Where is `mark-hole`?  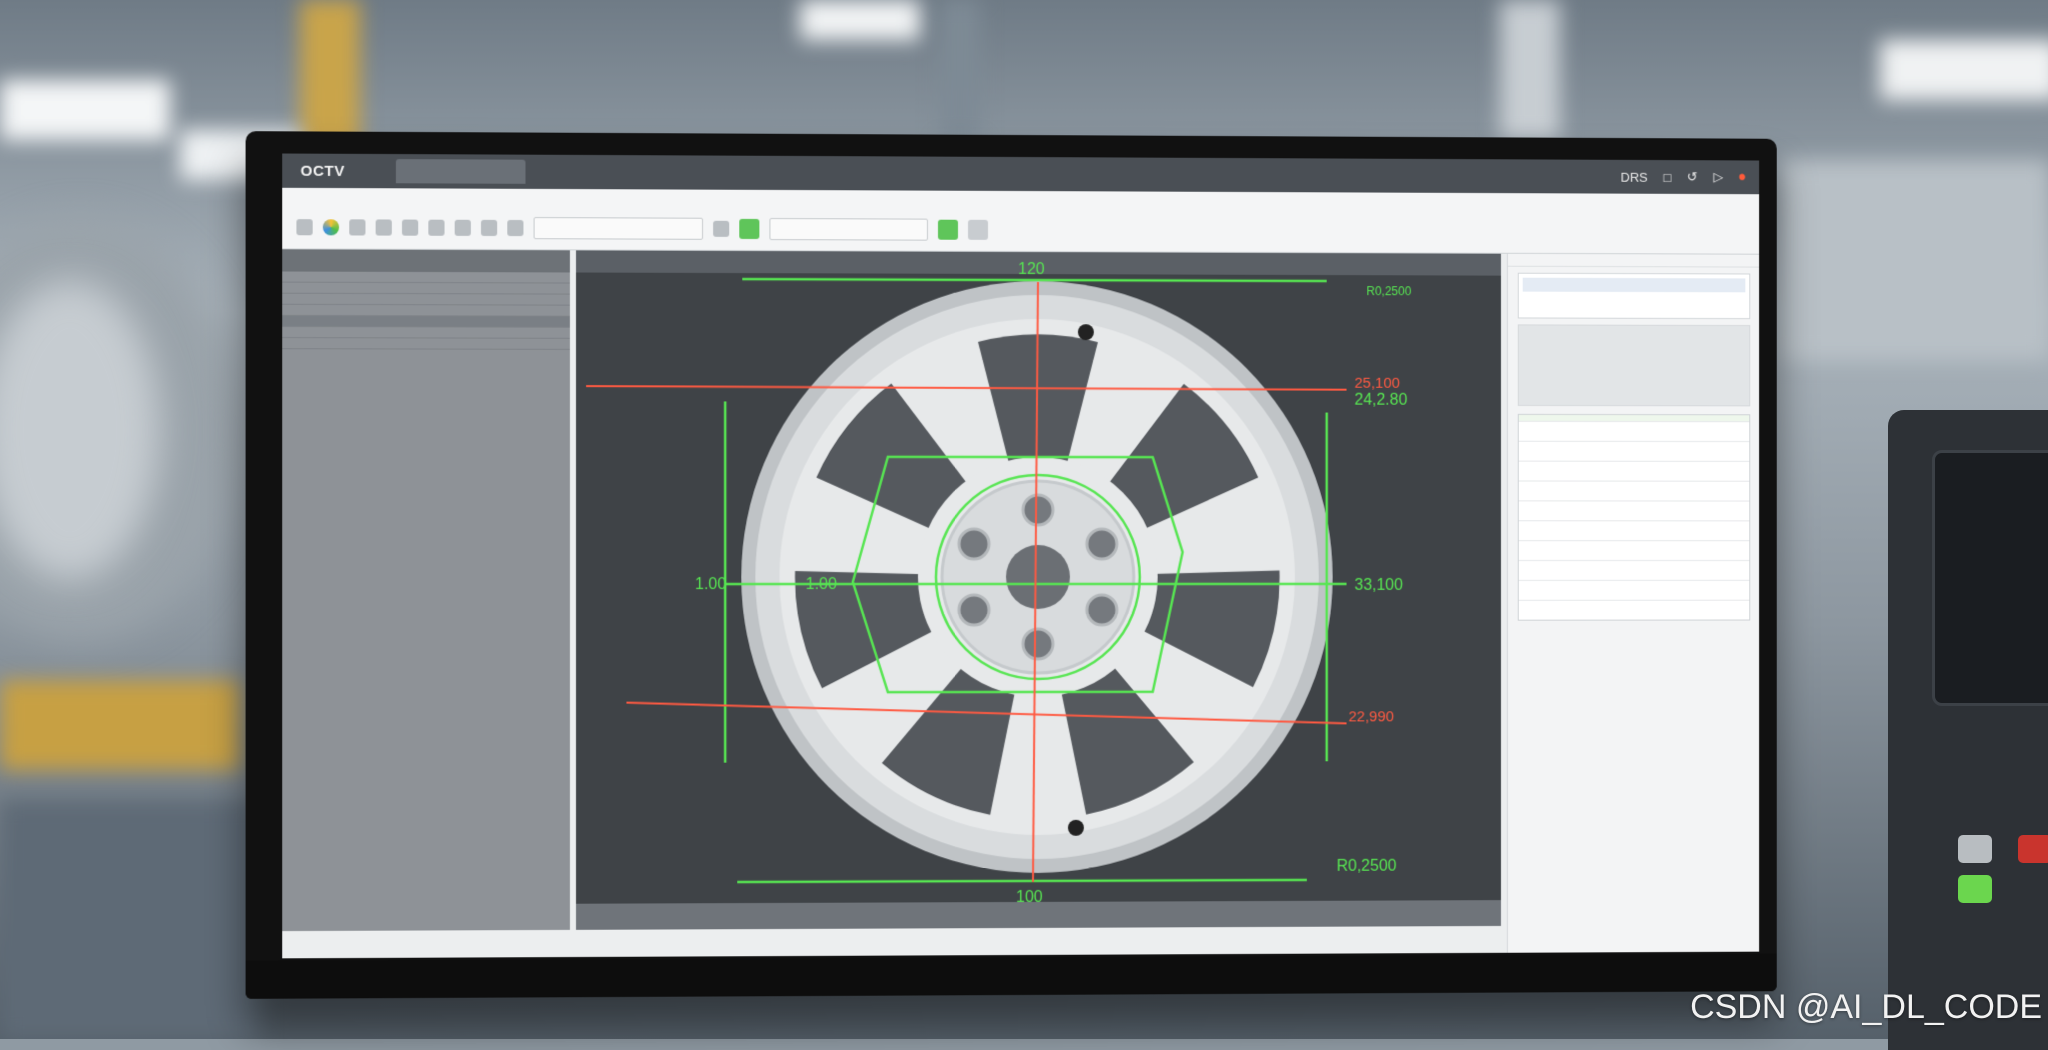
mark-hole is located at coordinates (1076, 828).